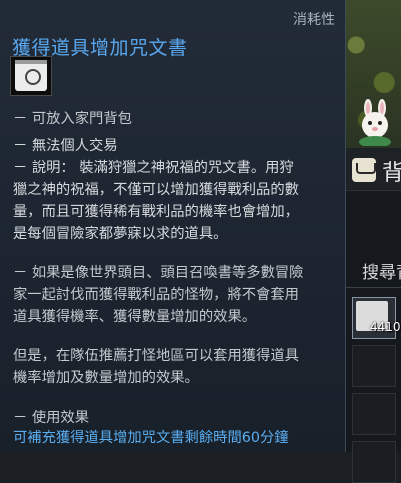 This screenshot has width=401, height=483. I want to click on party-note-line: 但是，在隊伍推薦打怪地區可以套用獲得道具, so click(156, 356).